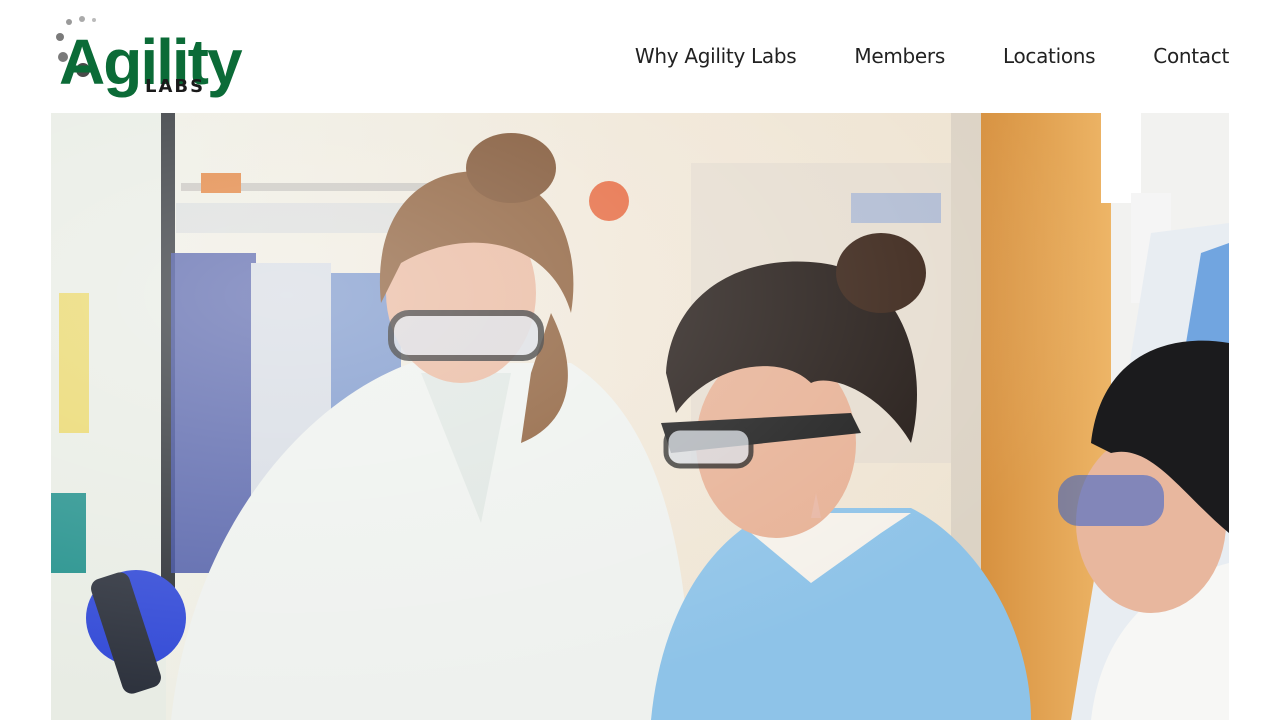 The height and width of the screenshot is (720, 1280). What do you see at coordinates (1191, 56) in the screenshot?
I see `nav-contact: Contact` at bounding box center [1191, 56].